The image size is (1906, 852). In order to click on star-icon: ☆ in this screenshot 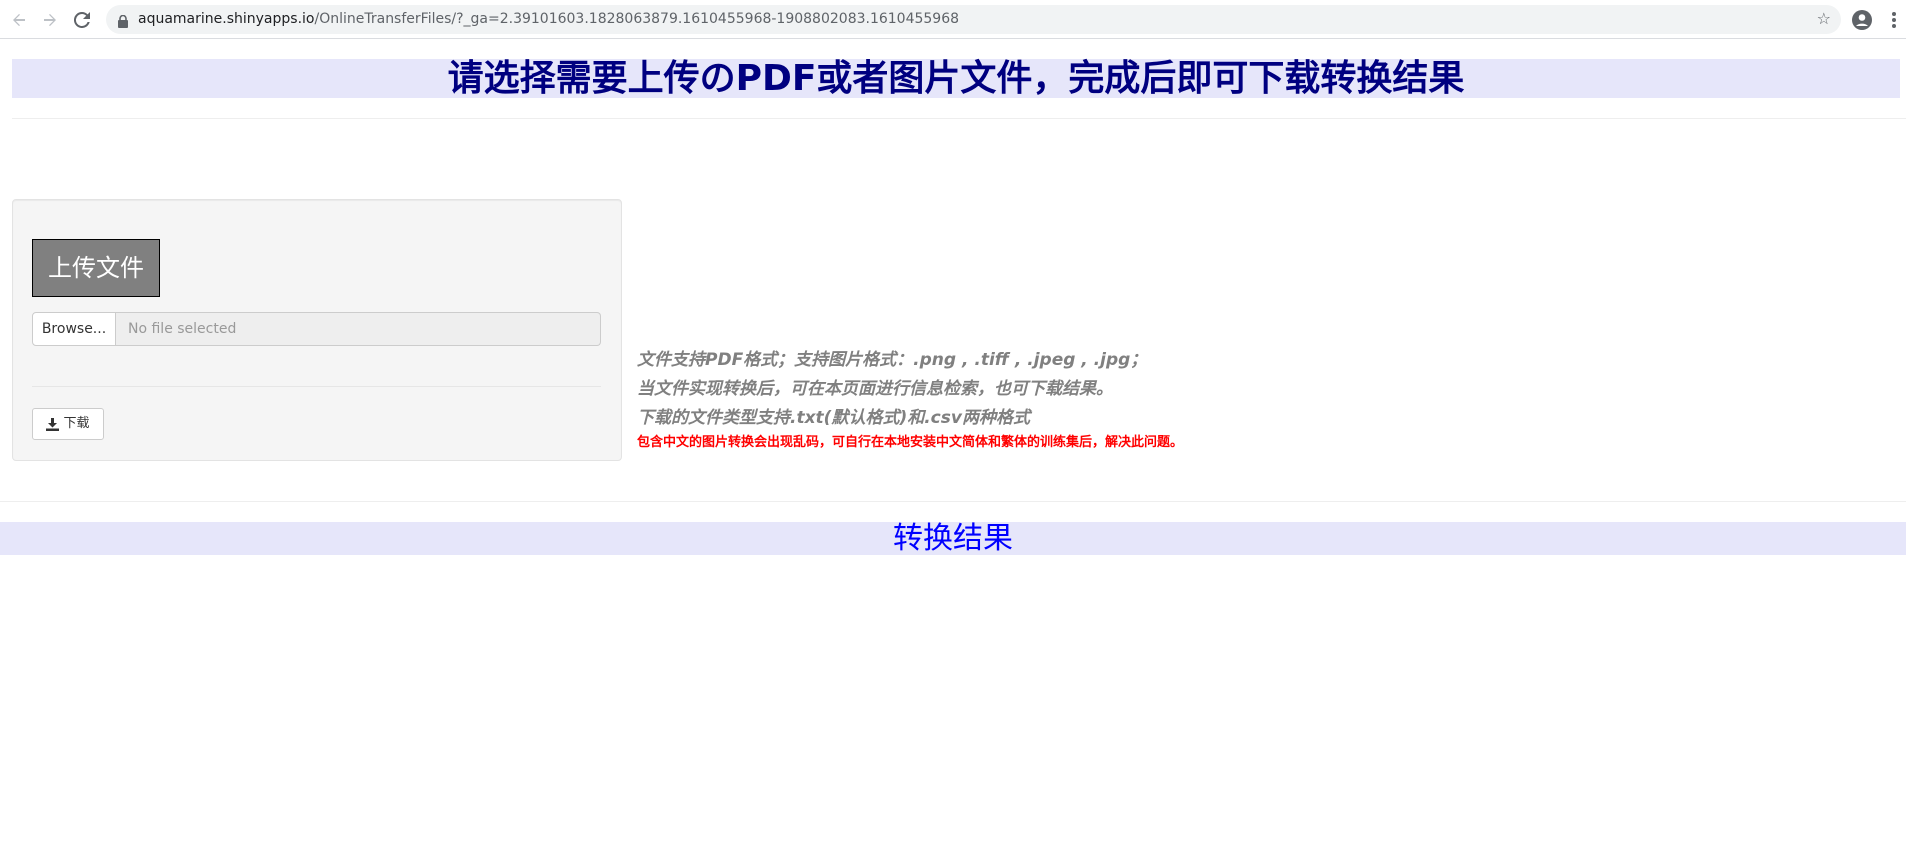, I will do `click(1824, 19)`.